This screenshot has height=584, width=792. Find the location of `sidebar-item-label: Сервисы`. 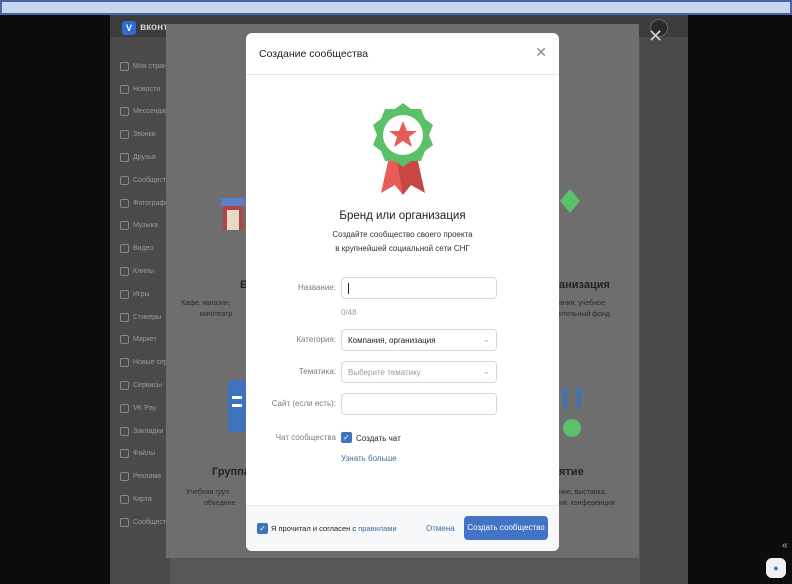

sidebar-item-label: Сервисы is located at coordinates (148, 386).